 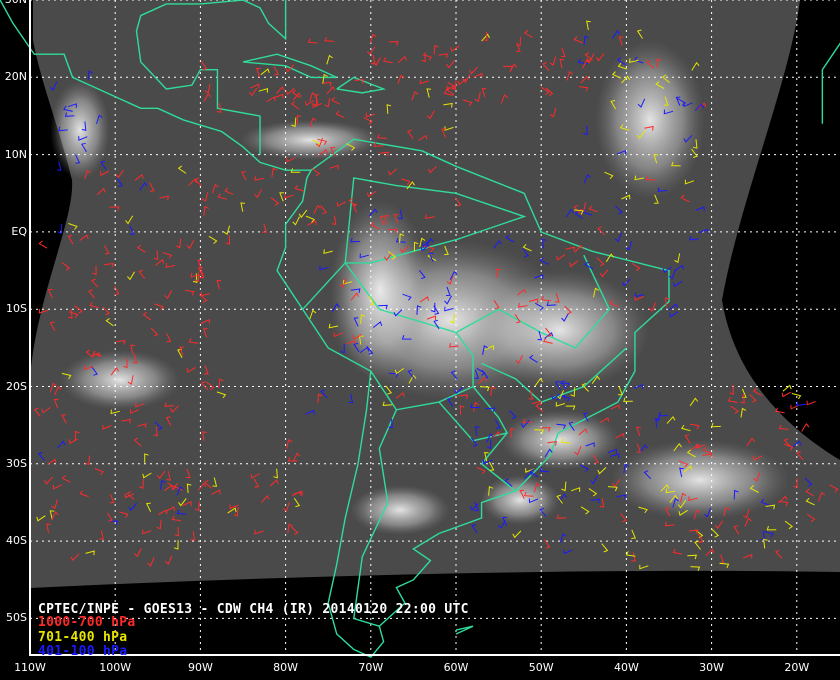 What do you see at coordinates (19, 231) in the screenshot?
I see `lat-label: EQ` at bounding box center [19, 231].